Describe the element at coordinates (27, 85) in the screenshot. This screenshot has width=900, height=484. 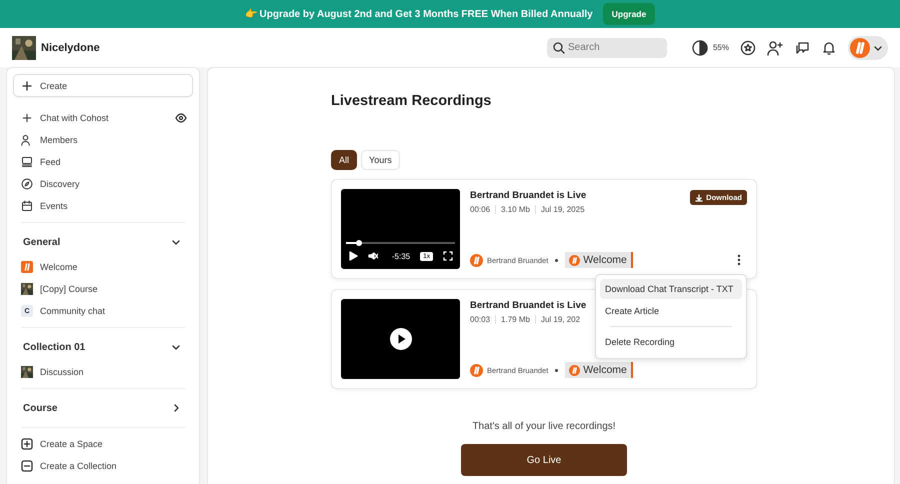
I see `plus-icon` at that location.